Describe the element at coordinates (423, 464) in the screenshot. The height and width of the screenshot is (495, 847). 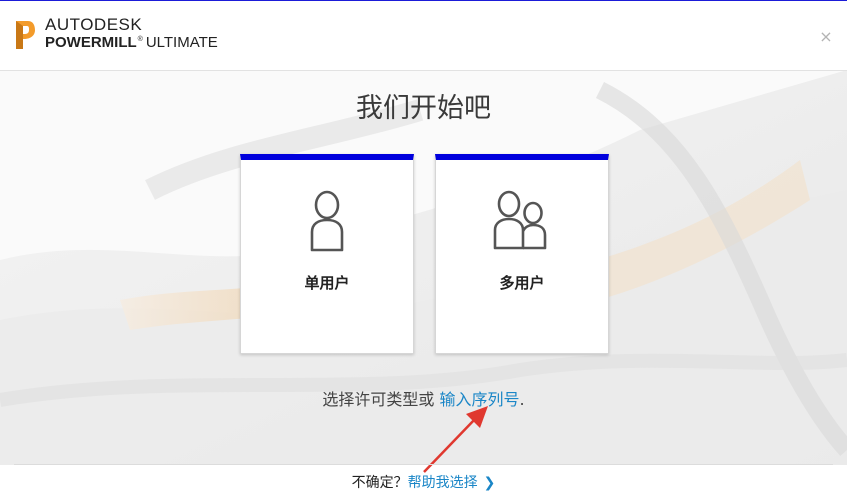
I see `footer-divider` at that location.